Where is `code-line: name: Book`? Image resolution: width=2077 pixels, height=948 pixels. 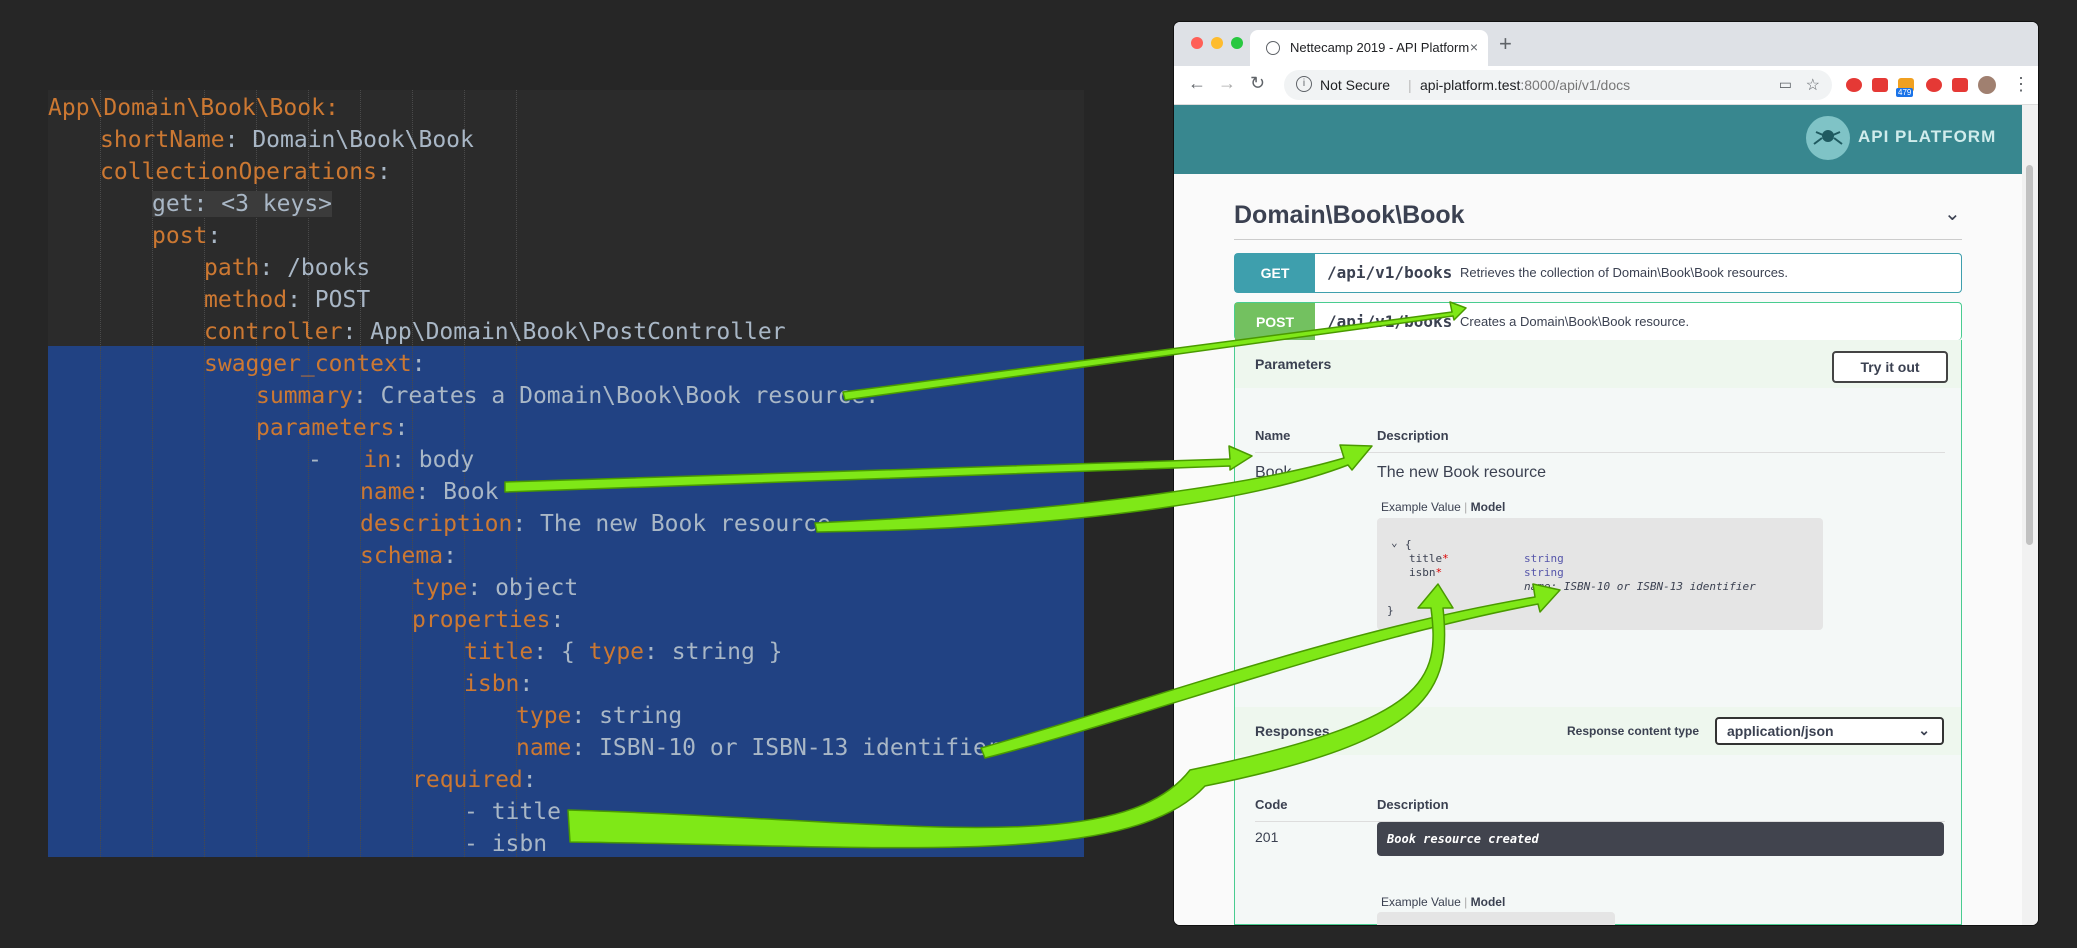 code-line: name: Book is located at coordinates (429, 492).